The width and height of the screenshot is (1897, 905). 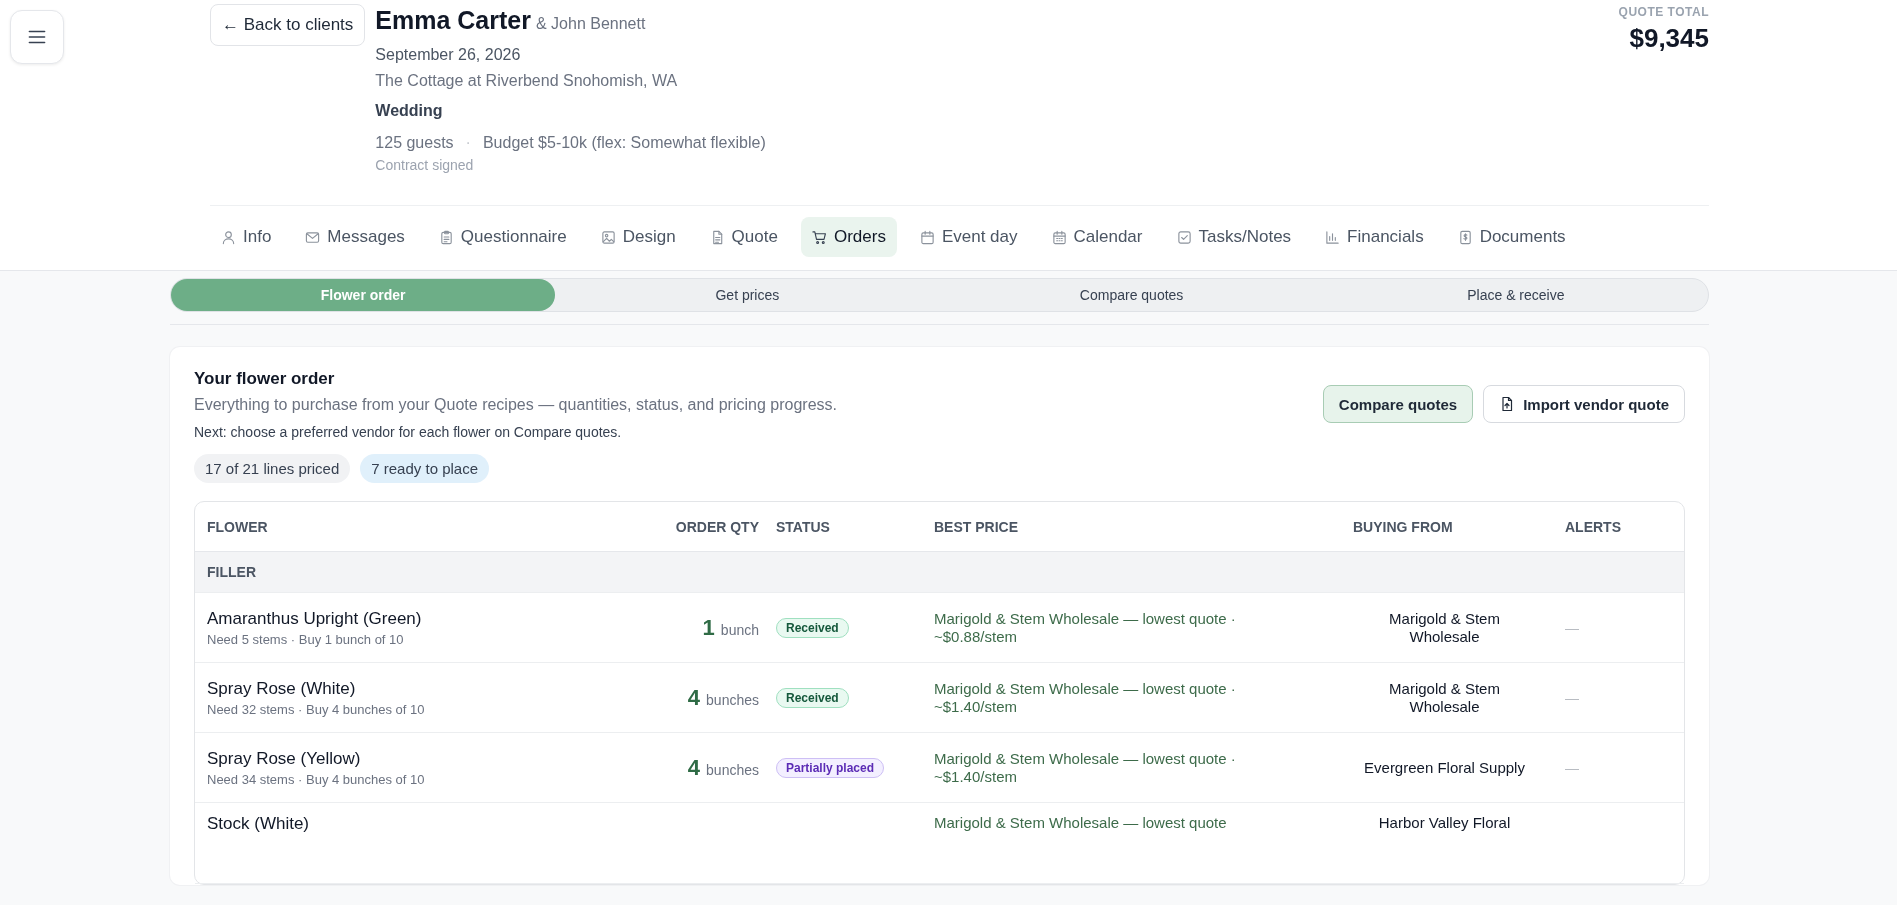 I want to click on person-icon, so click(x=228, y=237).